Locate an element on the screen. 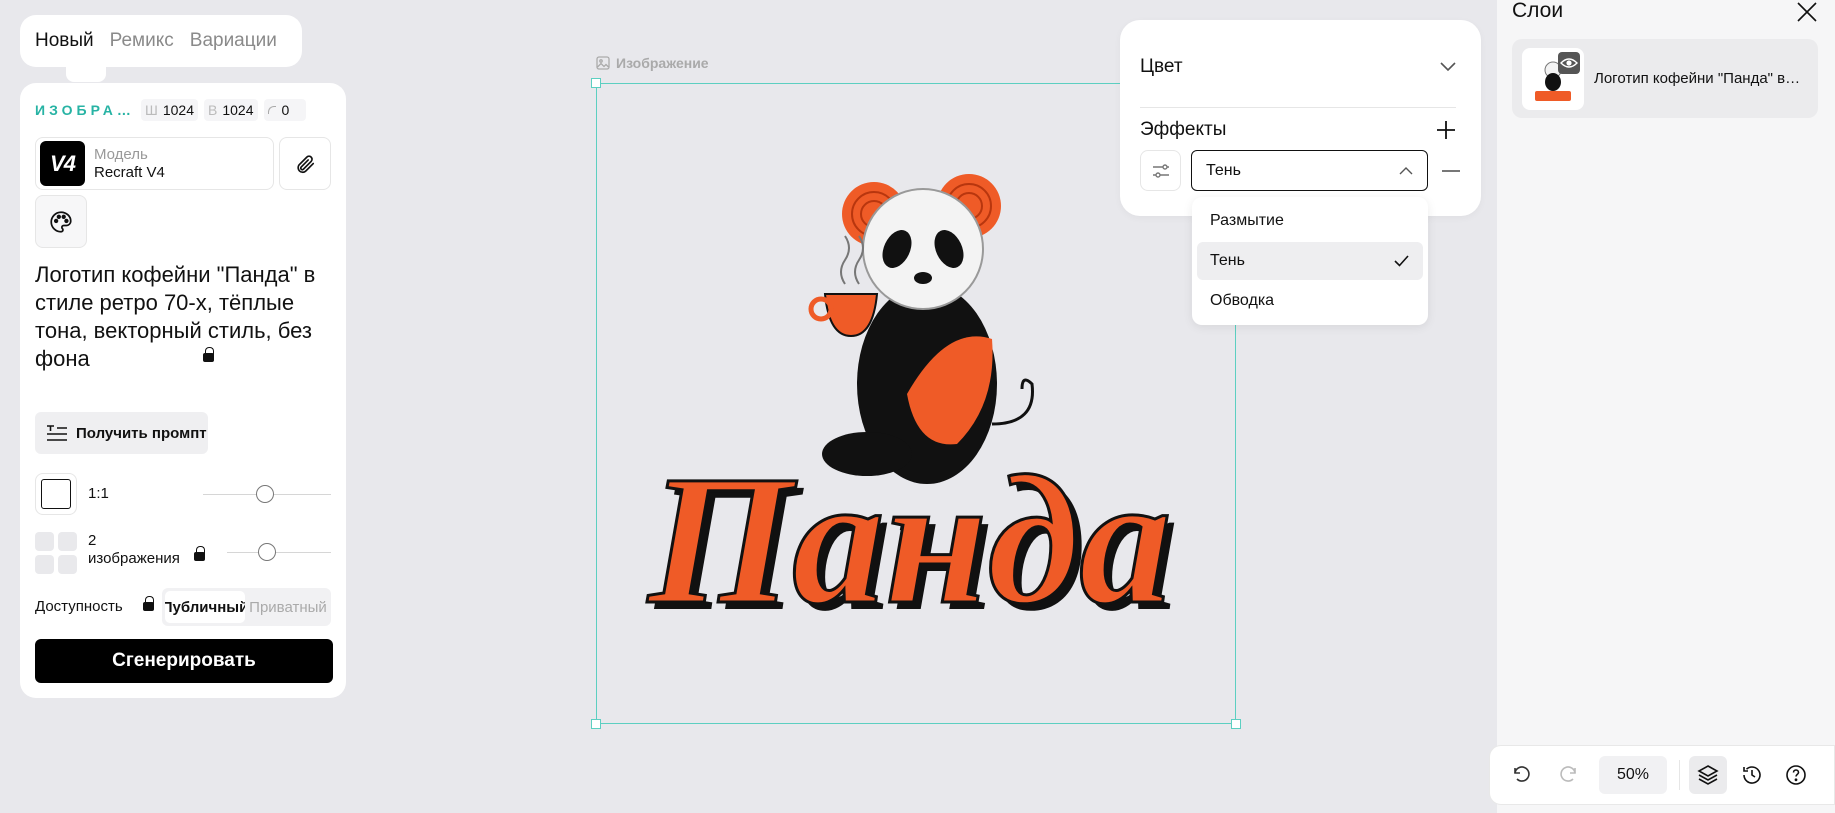  image-count-slider-knob is located at coordinates (267, 552).